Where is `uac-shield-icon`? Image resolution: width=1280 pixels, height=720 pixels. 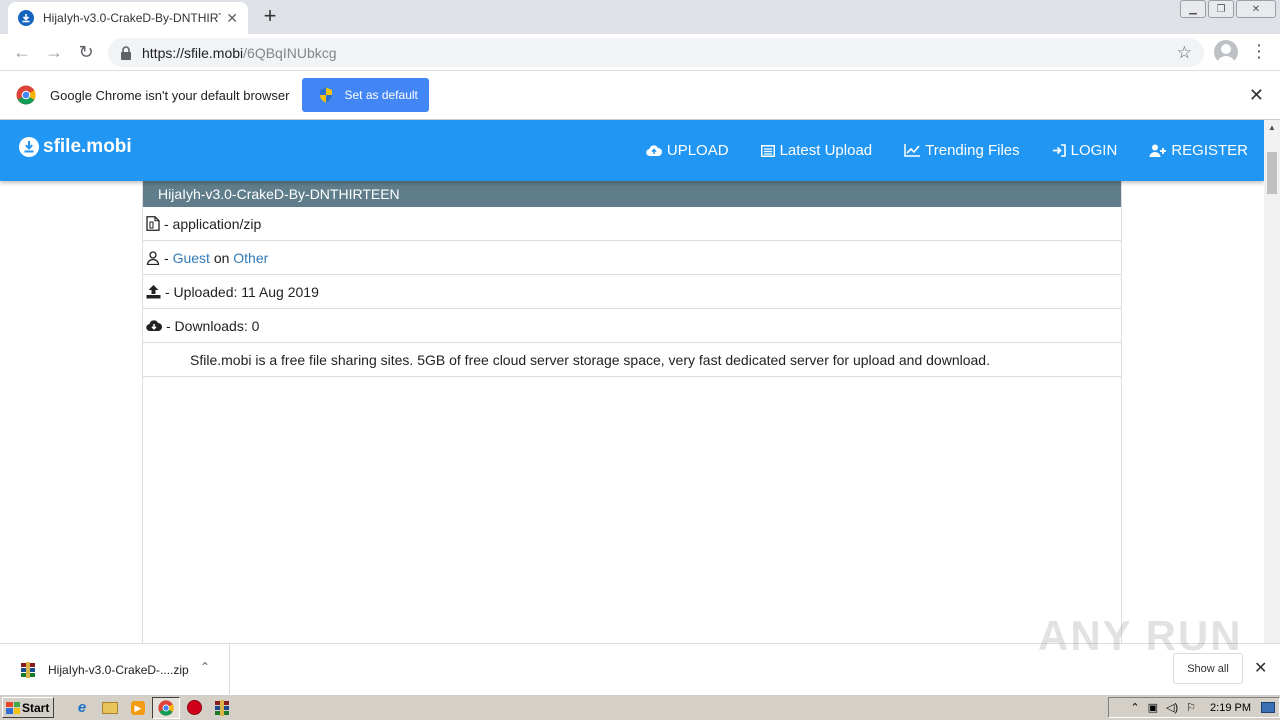 uac-shield-icon is located at coordinates (326, 95).